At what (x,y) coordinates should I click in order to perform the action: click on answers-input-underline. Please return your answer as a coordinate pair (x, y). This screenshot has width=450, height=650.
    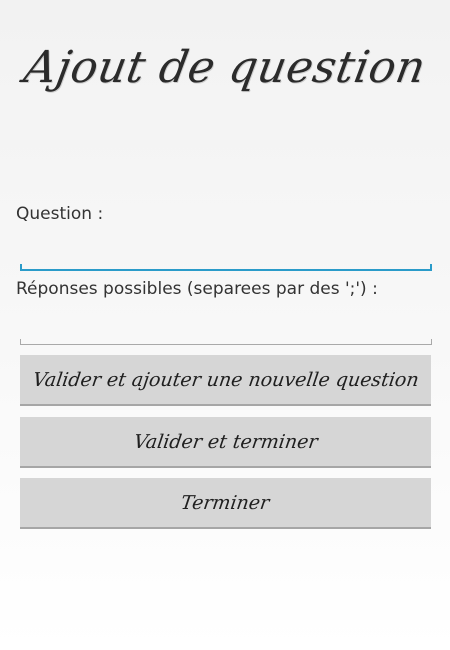
    Looking at the image, I should click on (226, 344).